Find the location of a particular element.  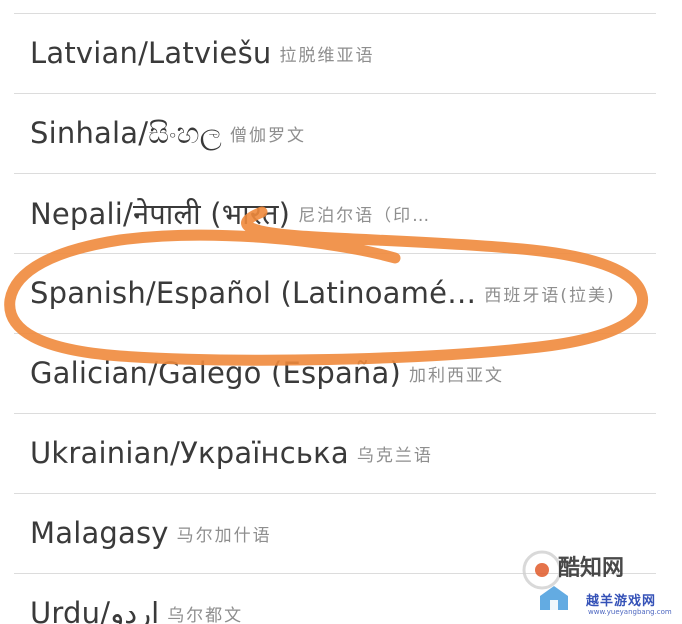

list-item-galician: Galician/Galego (España) 加利西亚文 is located at coordinates (341, 373).